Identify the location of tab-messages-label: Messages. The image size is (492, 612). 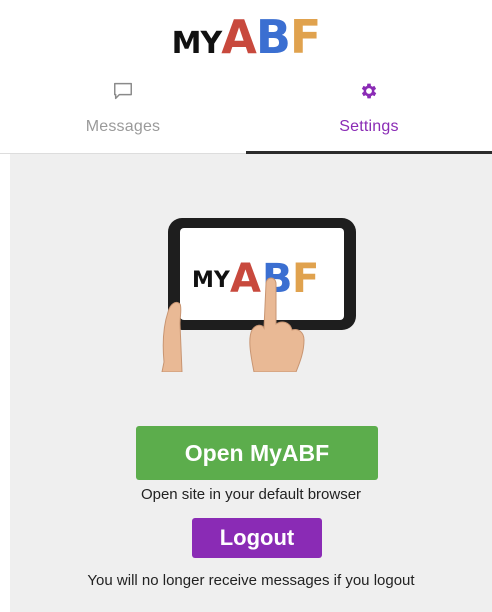
(123, 126).